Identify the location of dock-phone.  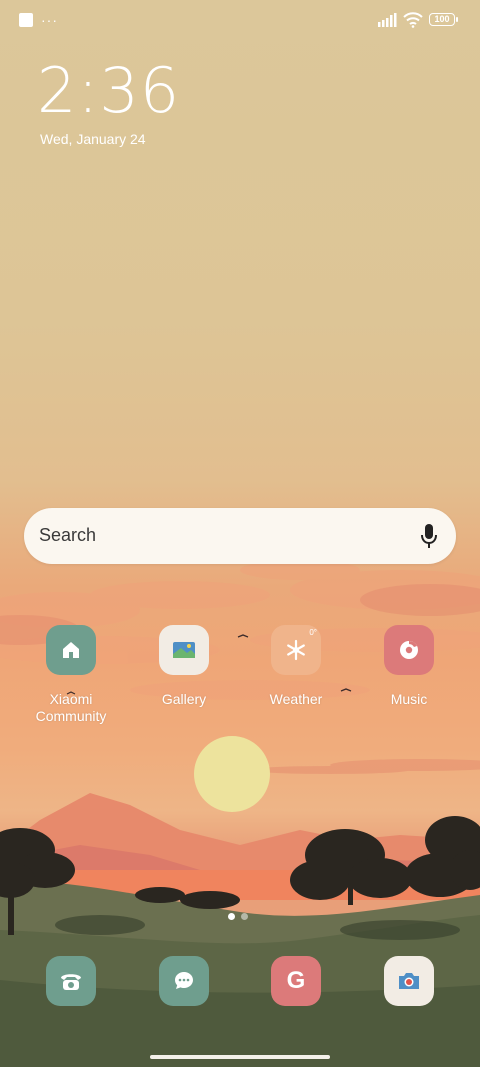
(71, 981).